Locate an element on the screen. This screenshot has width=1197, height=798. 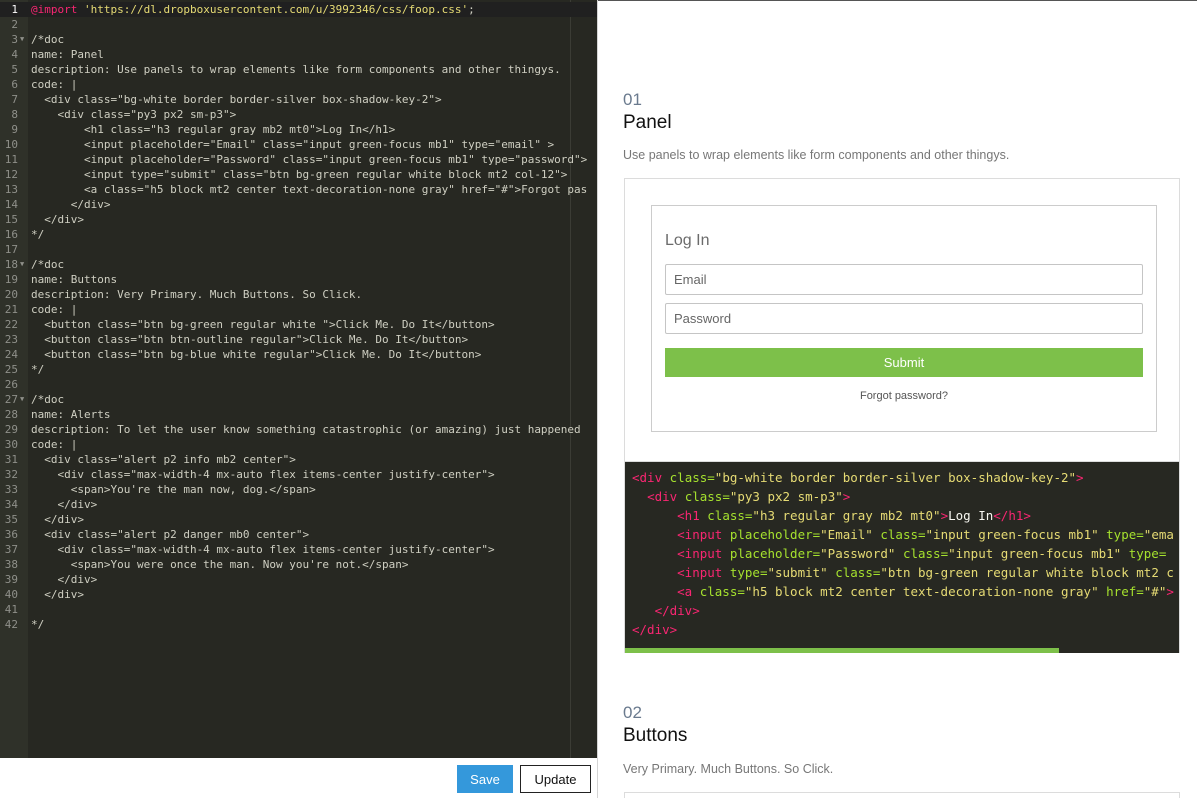
line-number: 11 is located at coordinates (11, 159).